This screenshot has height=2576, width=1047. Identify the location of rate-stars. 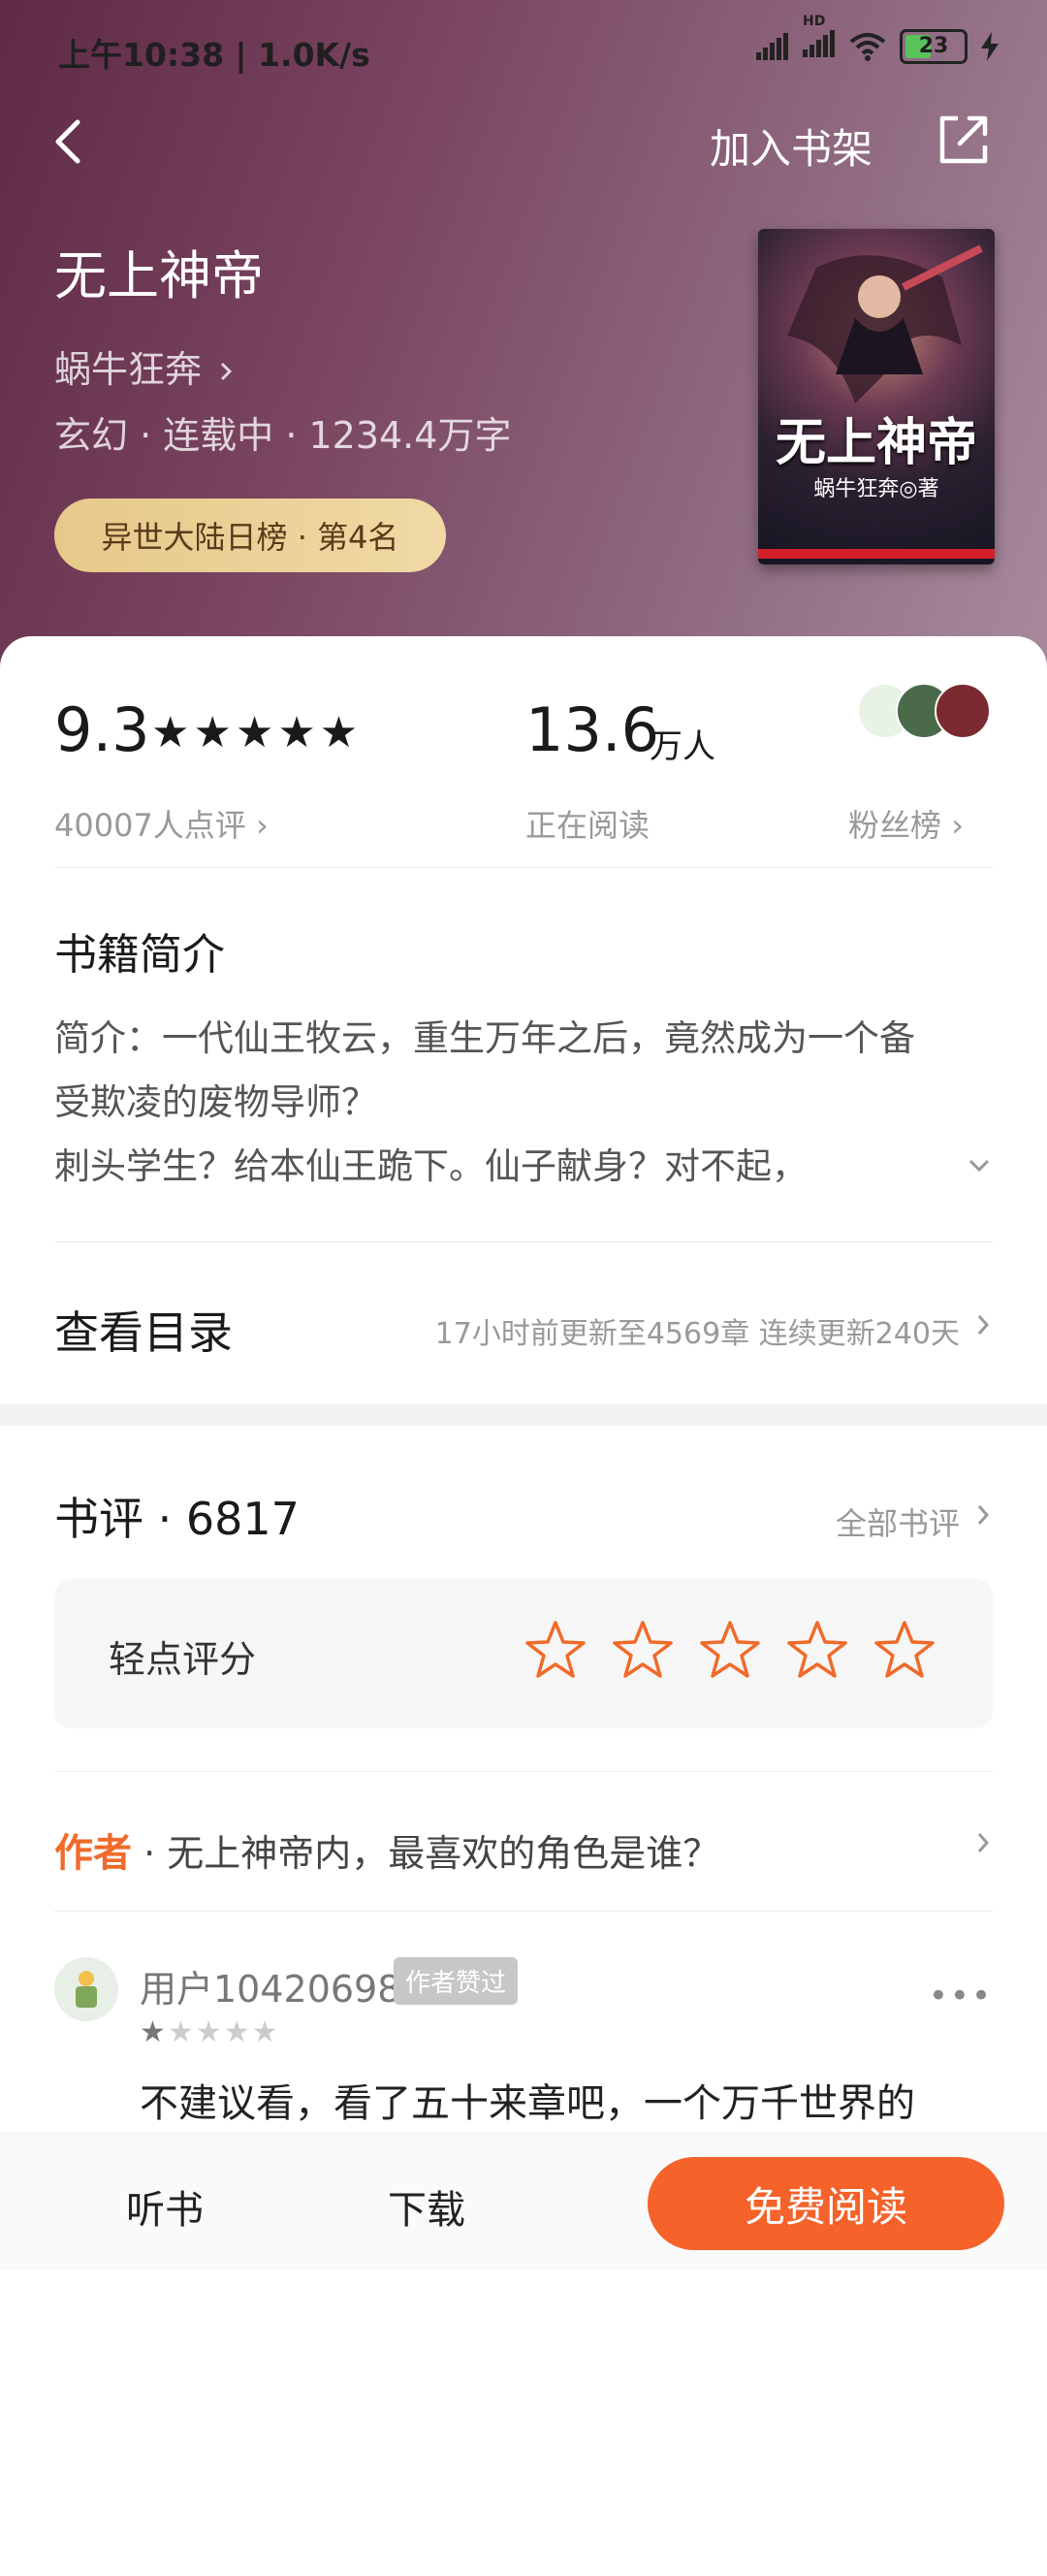
(730, 1650).